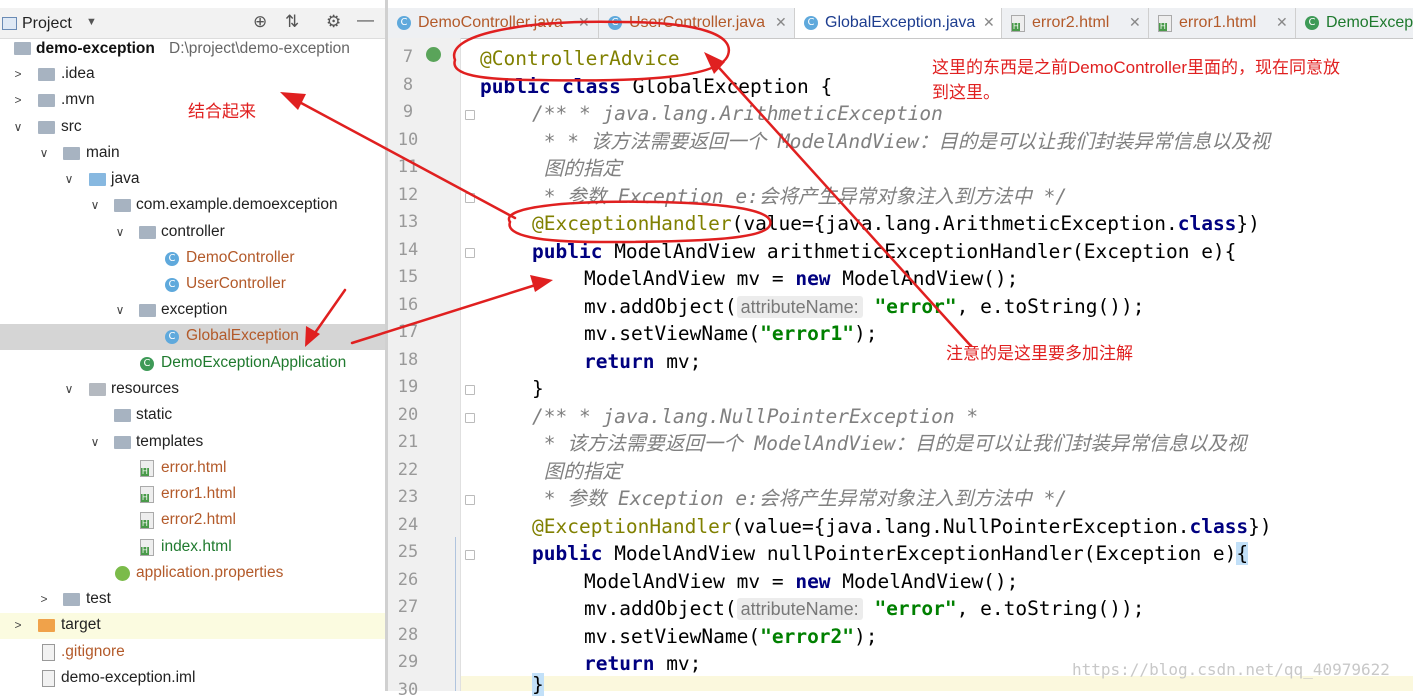  Describe the element at coordinates (408, 360) in the screenshot. I see `line-number: 18` at that location.